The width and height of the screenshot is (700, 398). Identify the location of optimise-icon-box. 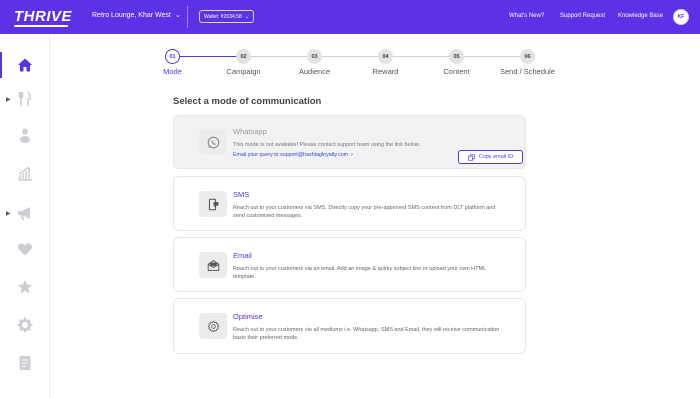
(213, 326).